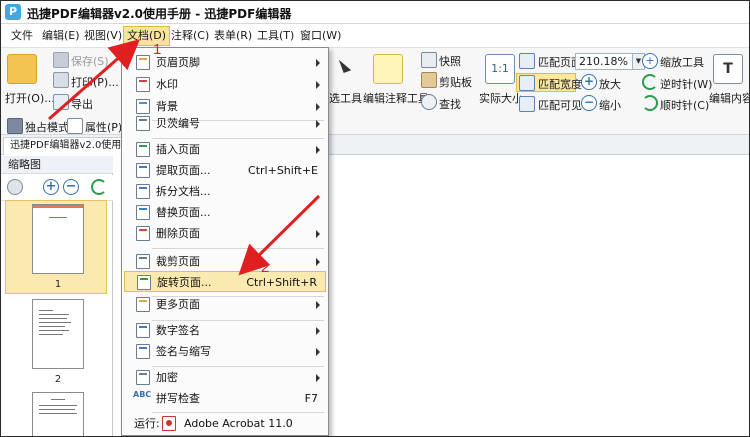 This screenshot has width=750, height=437. Describe the element at coordinates (225, 233) in the screenshot. I see `menu-item-delete-page: 删除页面` at that location.